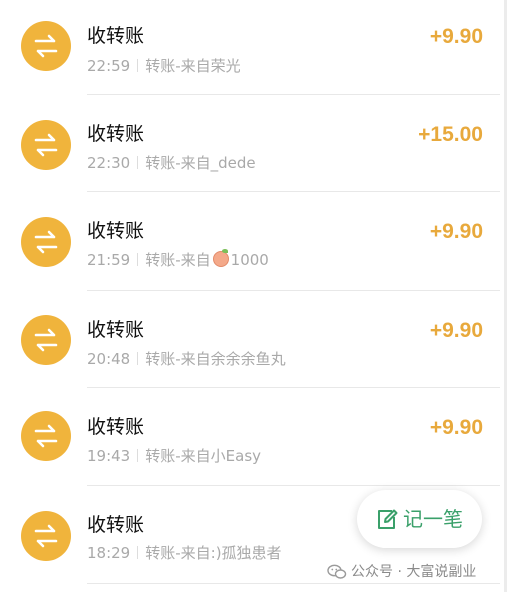  I want to click on transaction-desc: 转账-来自_dede, so click(200, 163).